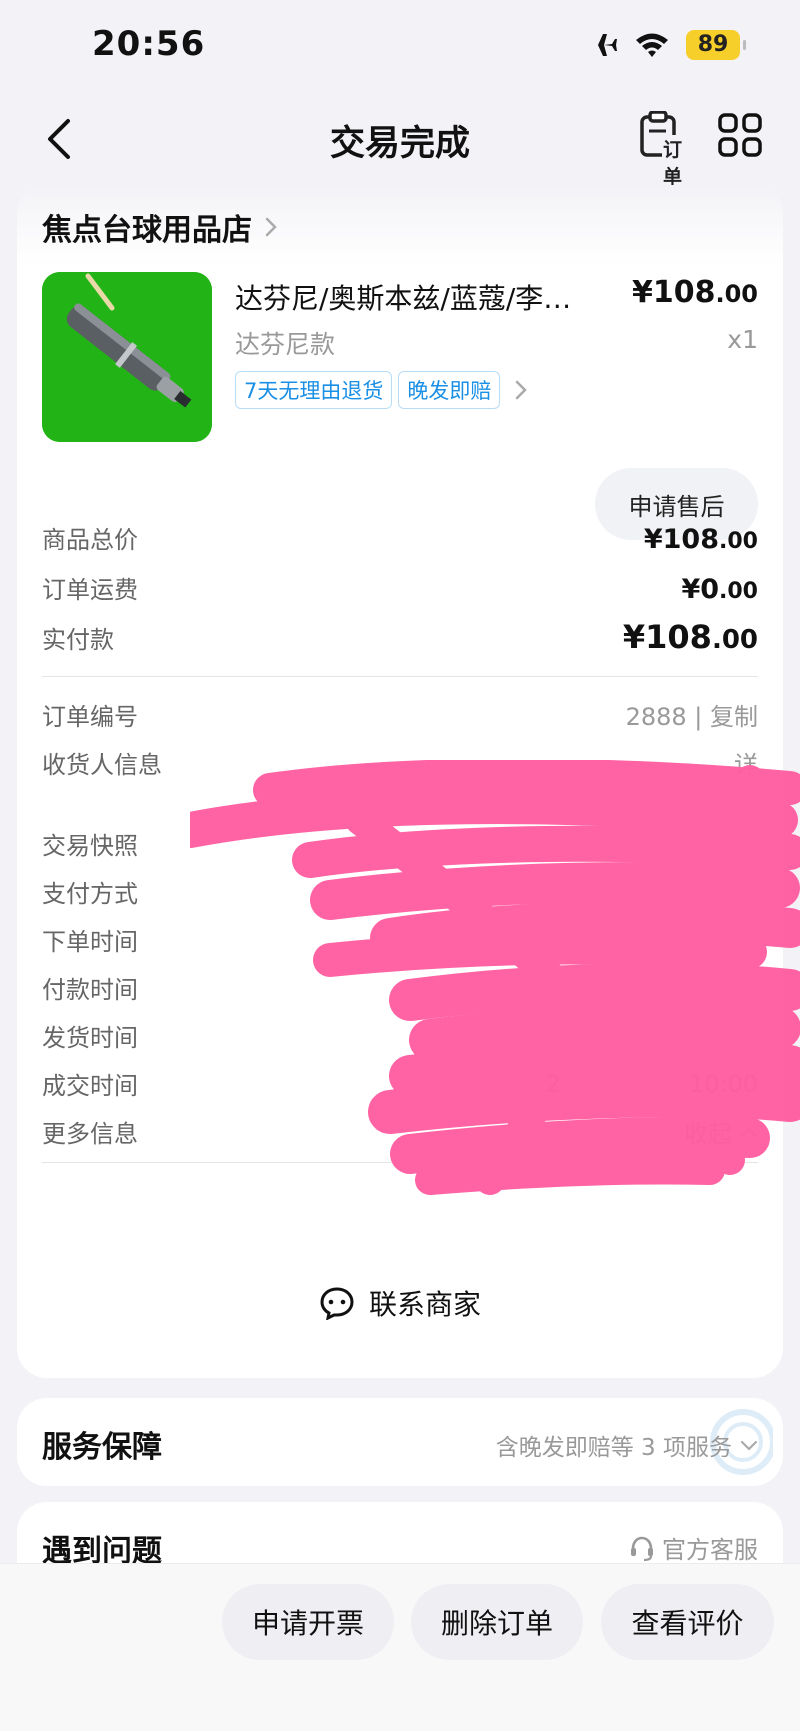  I want to click on goods-total-label: 商品总价, so click(90, 540).